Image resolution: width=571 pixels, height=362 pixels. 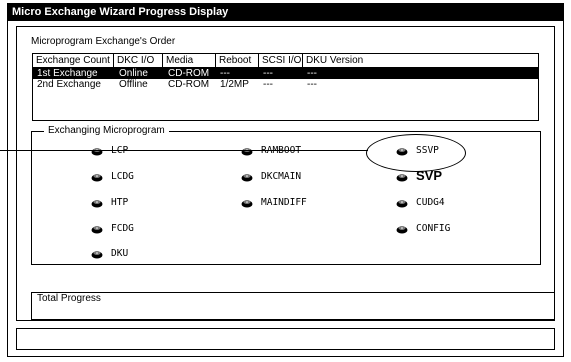 I want to click on microprogram-item-ramboot: RAMBOOT, so click(x=271, y=151).